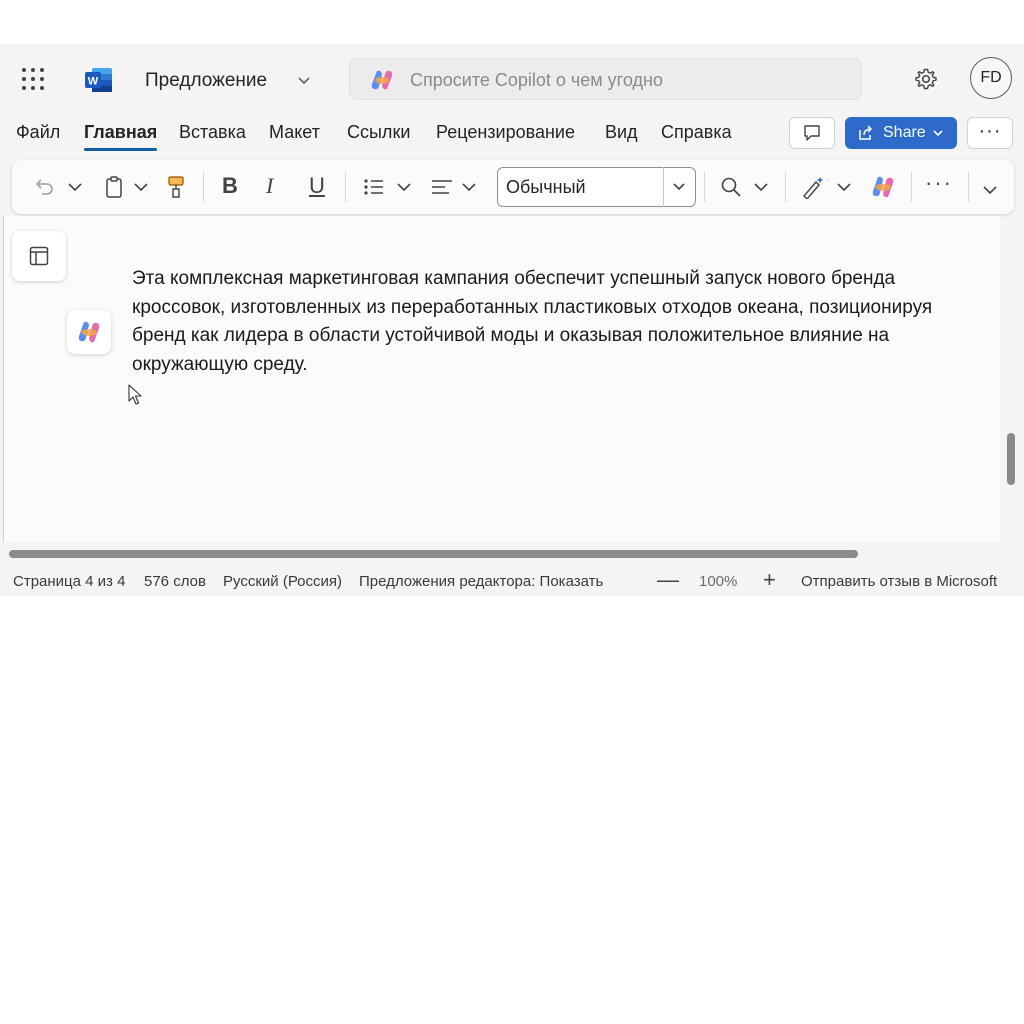  What do you see at coordinates (93, 82) in the screenshot?
I see `svg-text: W` at bounding box center [93, 82].